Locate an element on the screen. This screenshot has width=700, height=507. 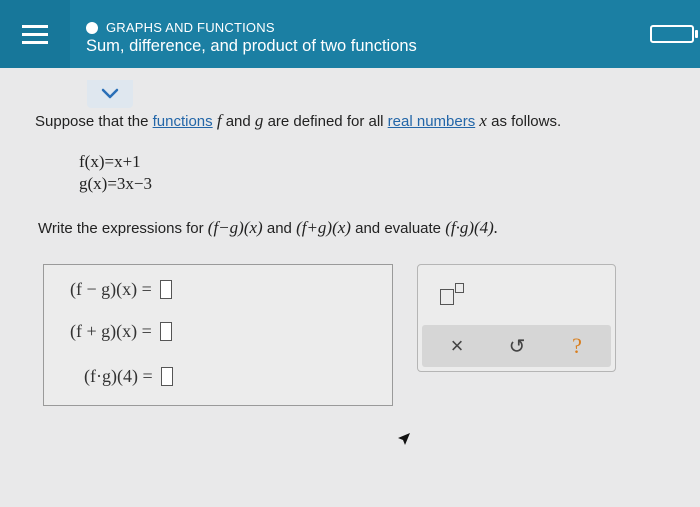
topic-label: GRAPHS AND FUNCTIONS is located at coordinates (180, 27).